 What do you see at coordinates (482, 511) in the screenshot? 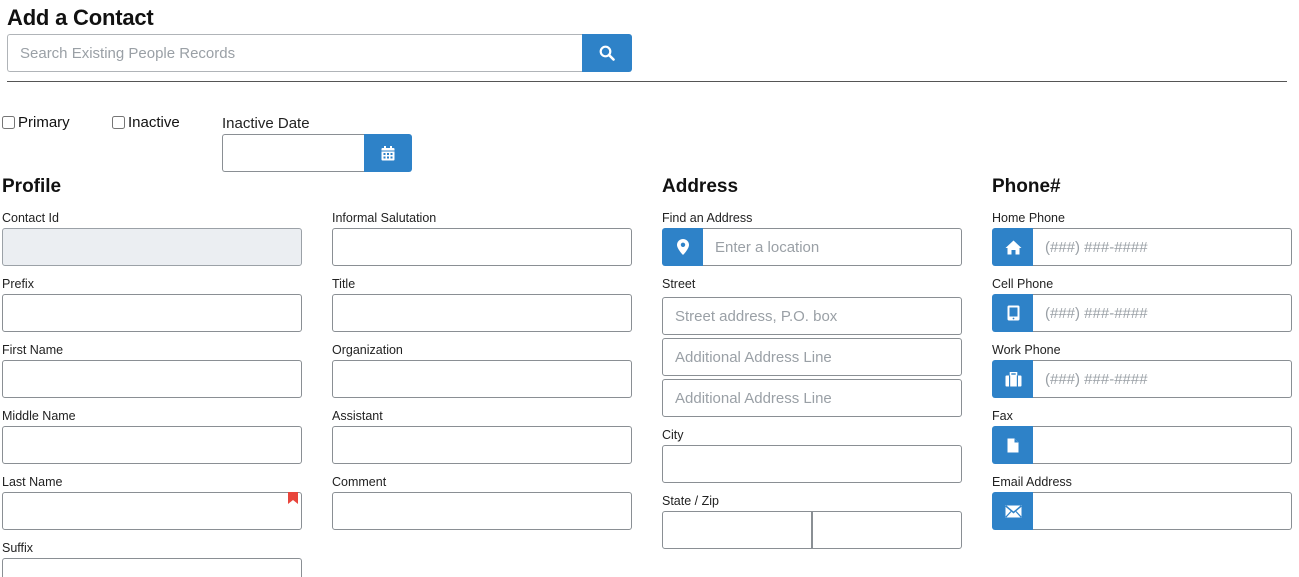
I see `comment-field` at bounding box center [482, 511].